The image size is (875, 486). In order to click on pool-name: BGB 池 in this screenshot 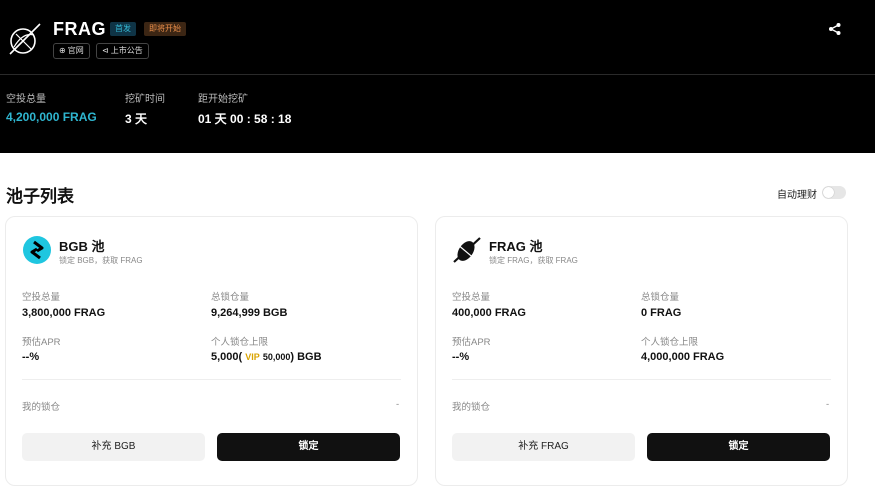, I will do `click(82, 246)`.